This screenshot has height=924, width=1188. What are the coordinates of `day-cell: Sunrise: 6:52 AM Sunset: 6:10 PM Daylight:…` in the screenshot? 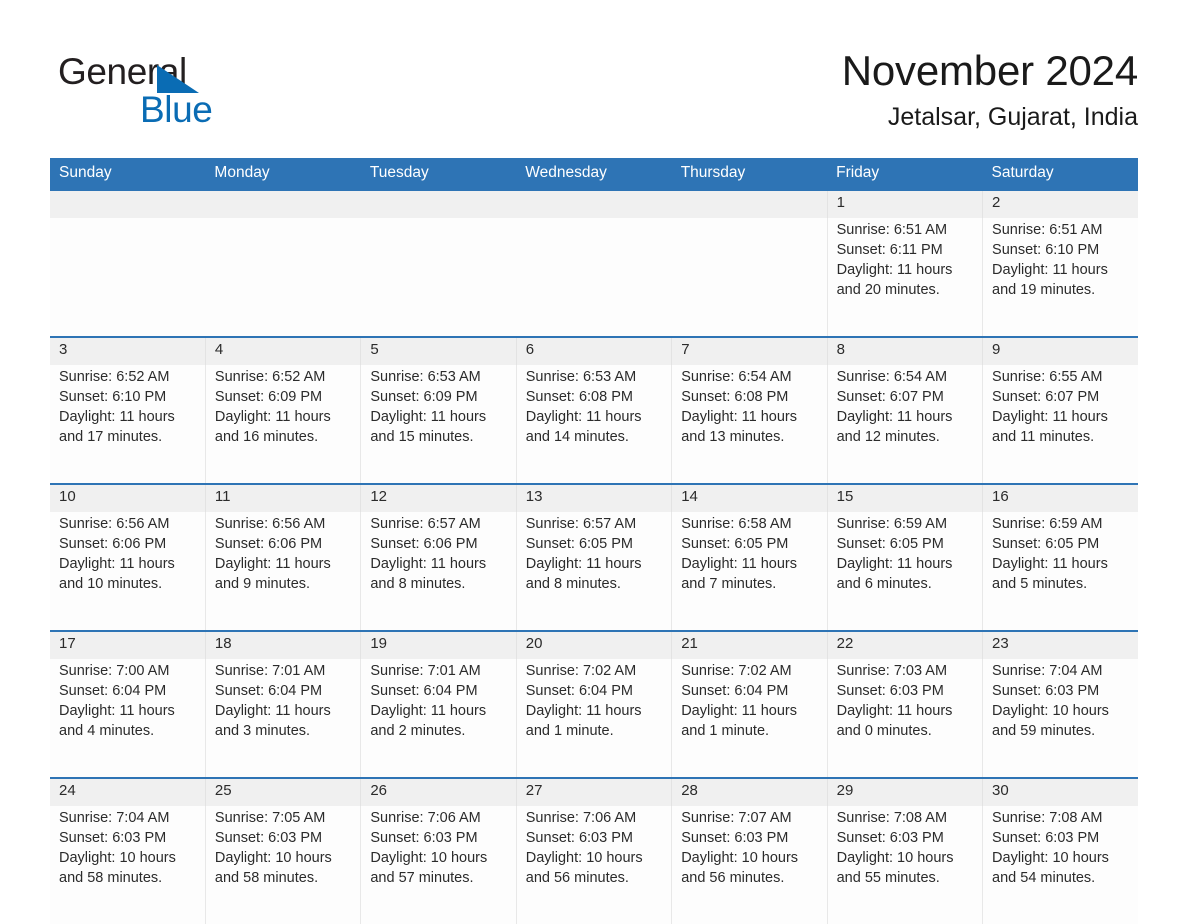 It's located at (128, 424).